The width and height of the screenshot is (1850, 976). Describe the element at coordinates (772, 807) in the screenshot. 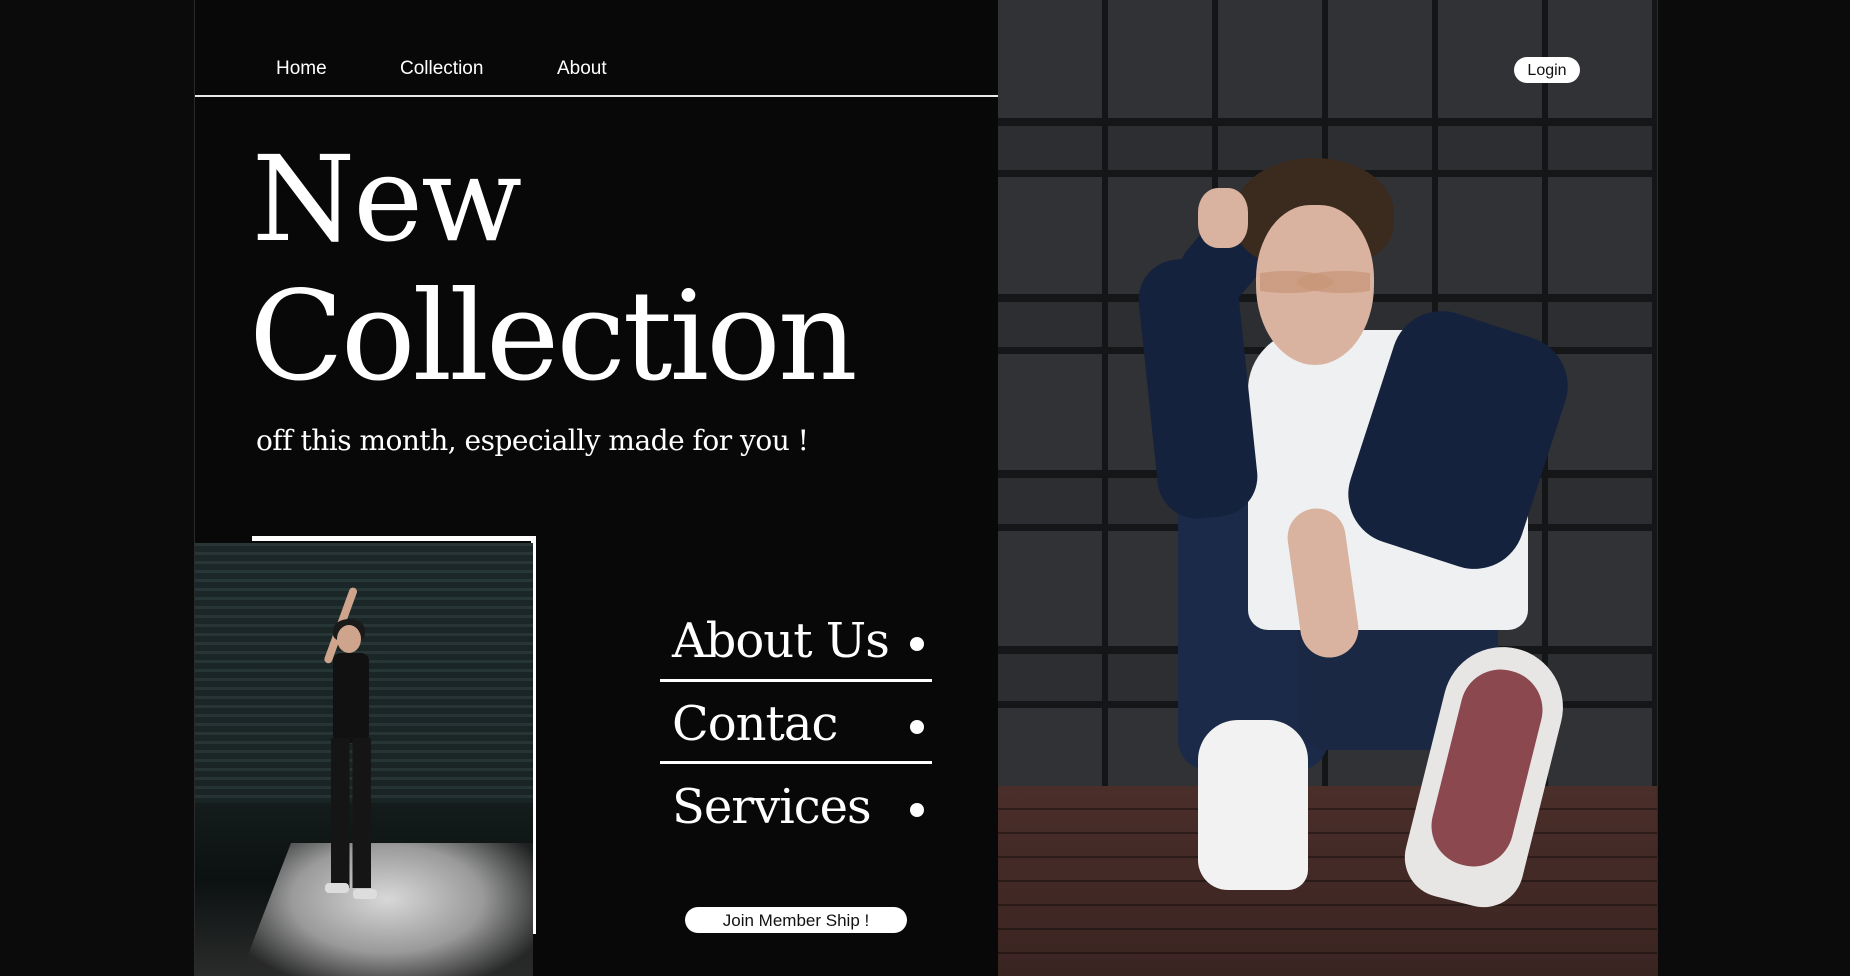

I see `menu-item-services: Services` at that location.